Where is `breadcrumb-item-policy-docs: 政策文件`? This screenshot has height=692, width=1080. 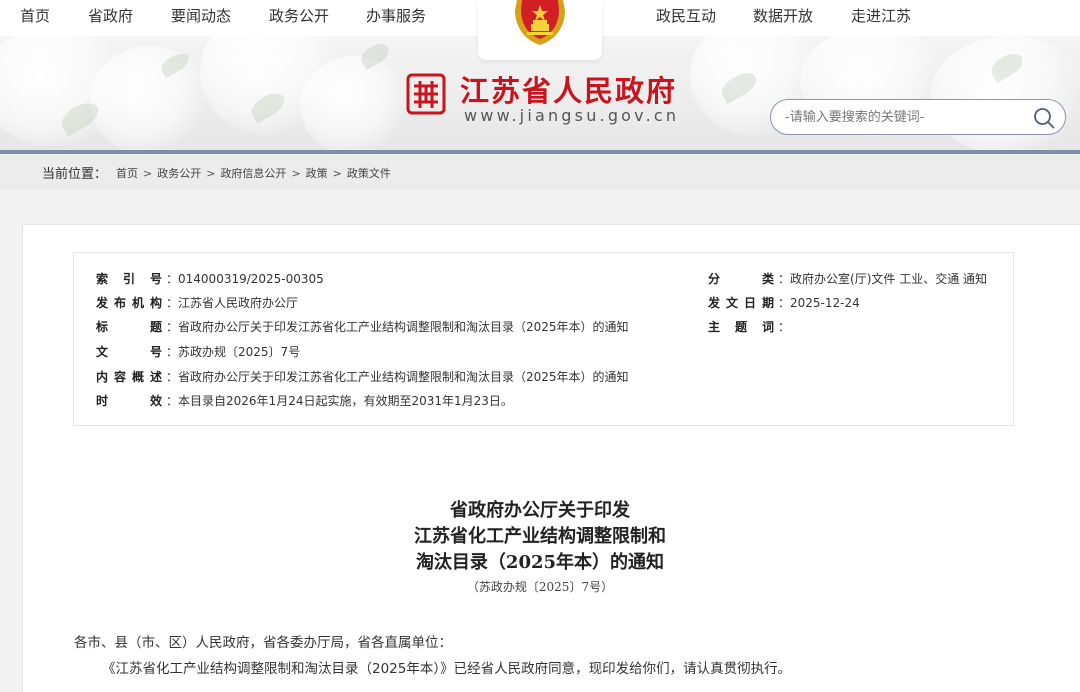 breadcrumb-item-policy-docs: 政策文件 is located at coordinates (369, 173).